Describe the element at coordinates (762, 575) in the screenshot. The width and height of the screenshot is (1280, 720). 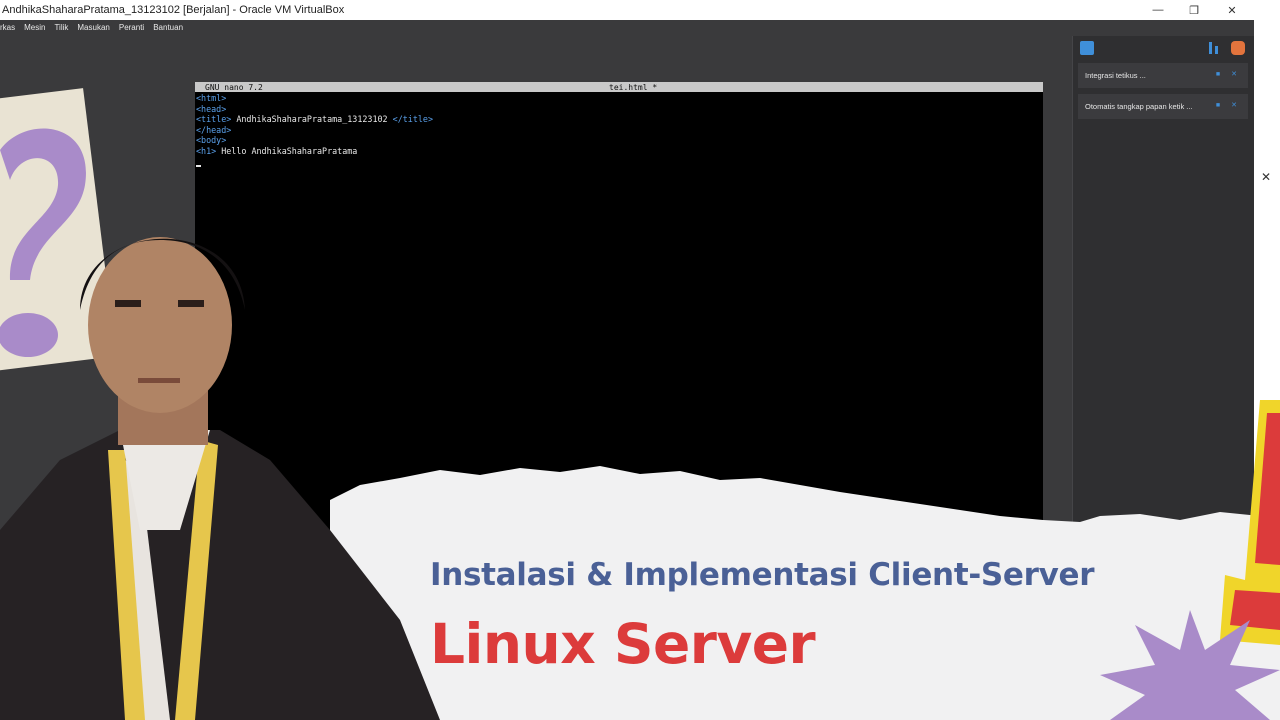
I see `video-subtitle: Instalasi & Implementasi Client-Server` at that location.